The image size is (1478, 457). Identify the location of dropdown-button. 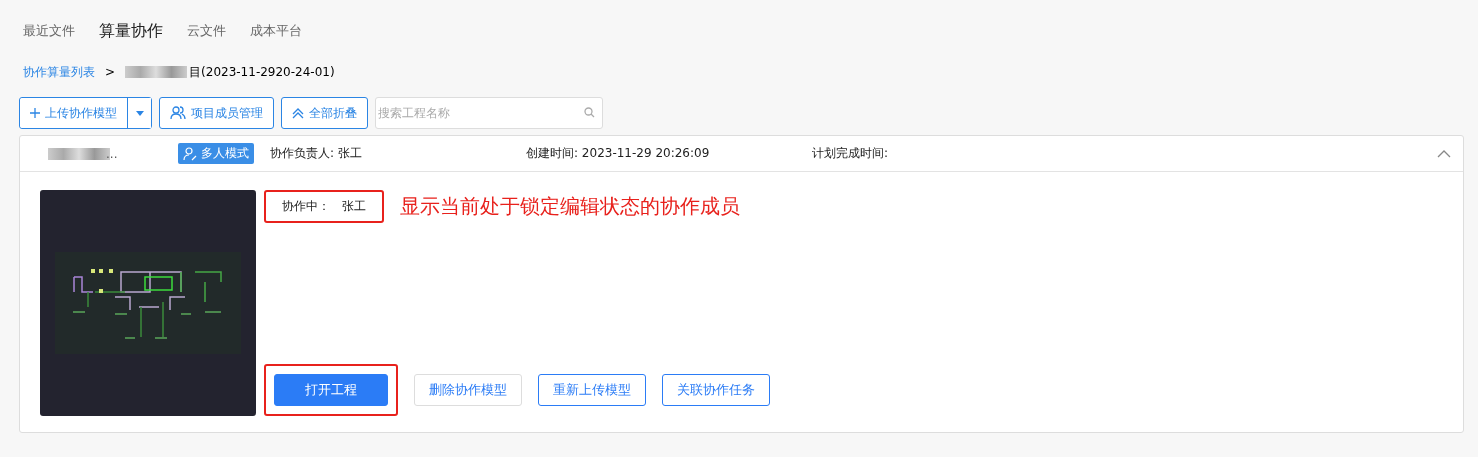
(139, 113).